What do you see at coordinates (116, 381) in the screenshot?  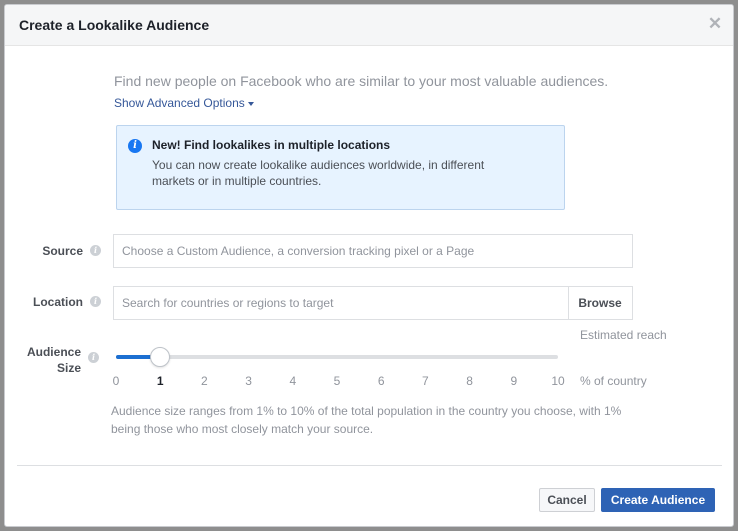 I see `slider-tick-label: 0` at bounding box center [116, 381].